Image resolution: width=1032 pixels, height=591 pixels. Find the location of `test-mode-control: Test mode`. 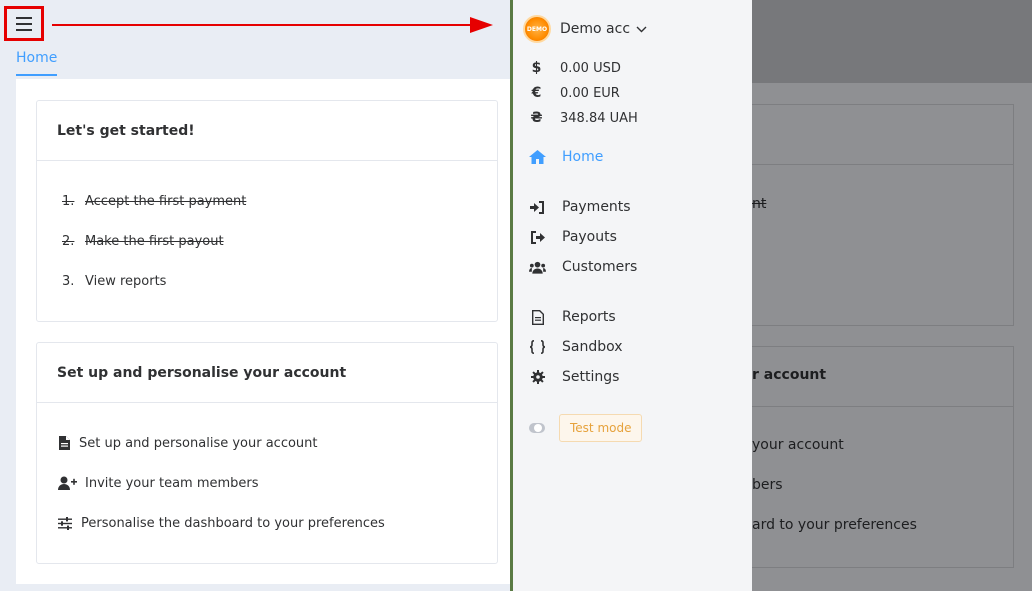

test-mode-control: Test mode is located at coordinates (586, 428).